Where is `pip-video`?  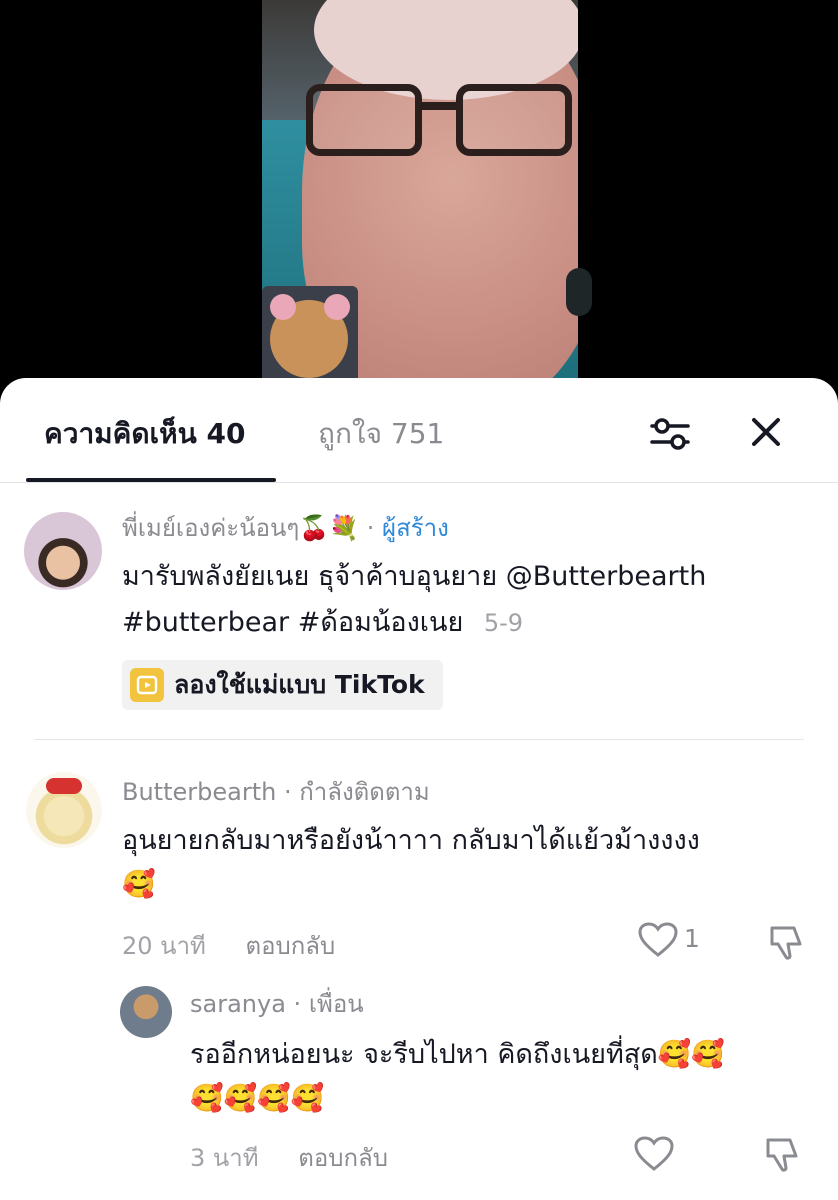 pip-video is located at coordinates (310, 336).